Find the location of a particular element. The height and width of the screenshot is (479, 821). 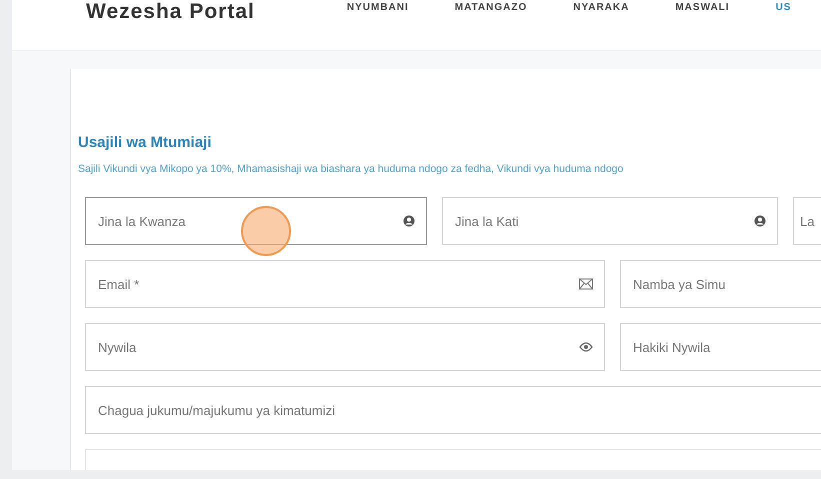

nav-link: MATANGAZO is located at coordinates (491, 7).